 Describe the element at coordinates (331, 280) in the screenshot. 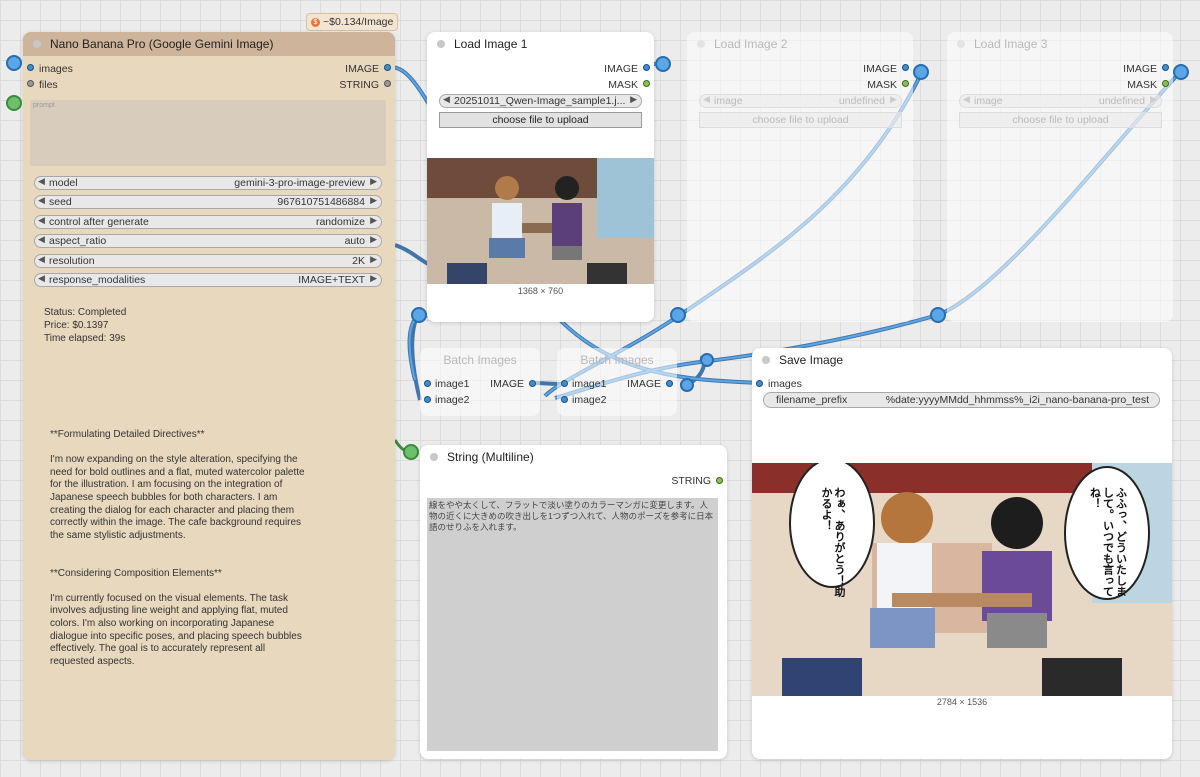

I see `widget-value: IMAGE+TEXT` at that location.